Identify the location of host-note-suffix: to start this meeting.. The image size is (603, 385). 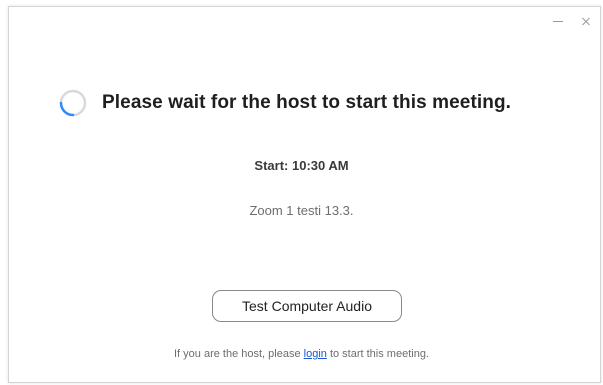
(377, 354).